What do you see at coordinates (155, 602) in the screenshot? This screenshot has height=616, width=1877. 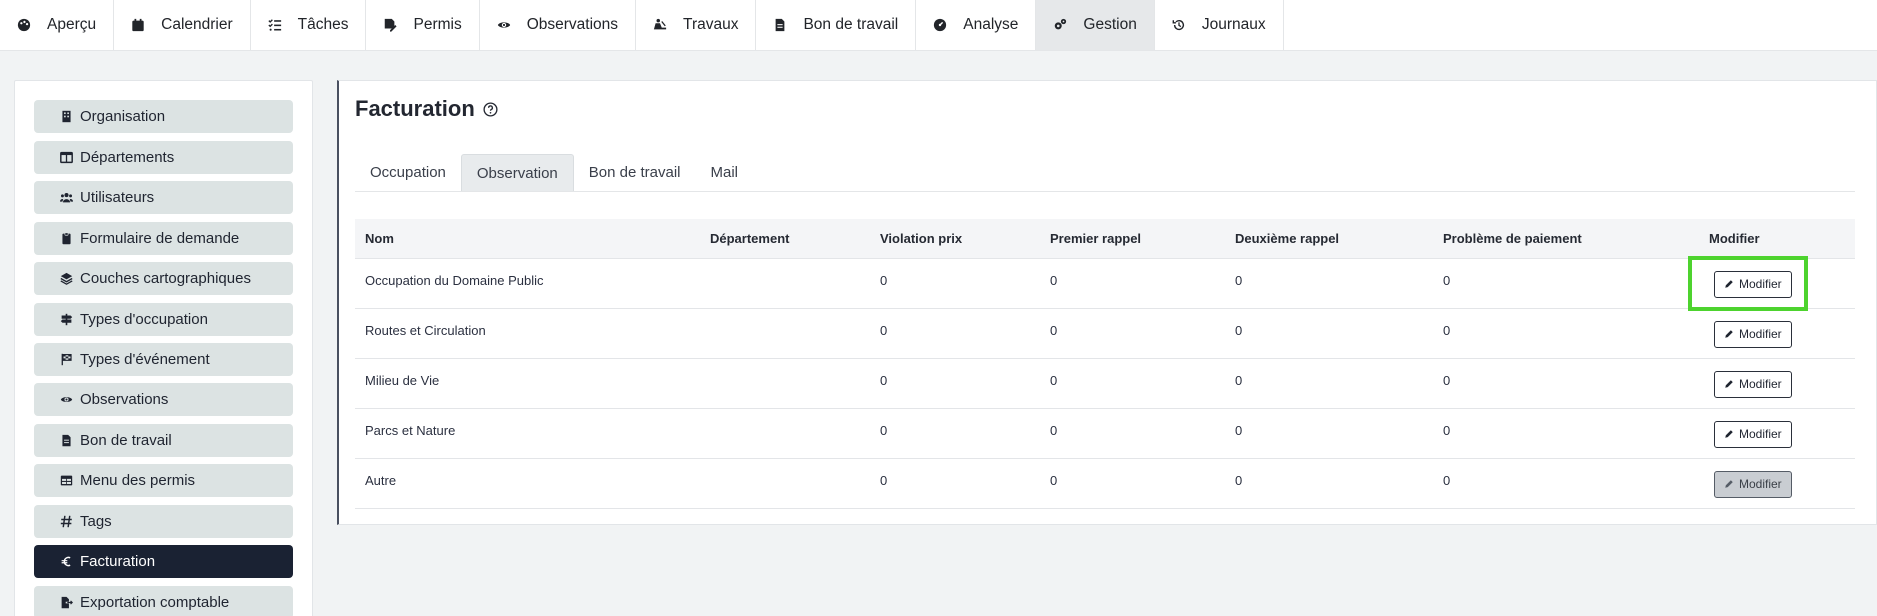 I see `sidebar-item-label: Exportation comptable` at bounding box center [155, 602].